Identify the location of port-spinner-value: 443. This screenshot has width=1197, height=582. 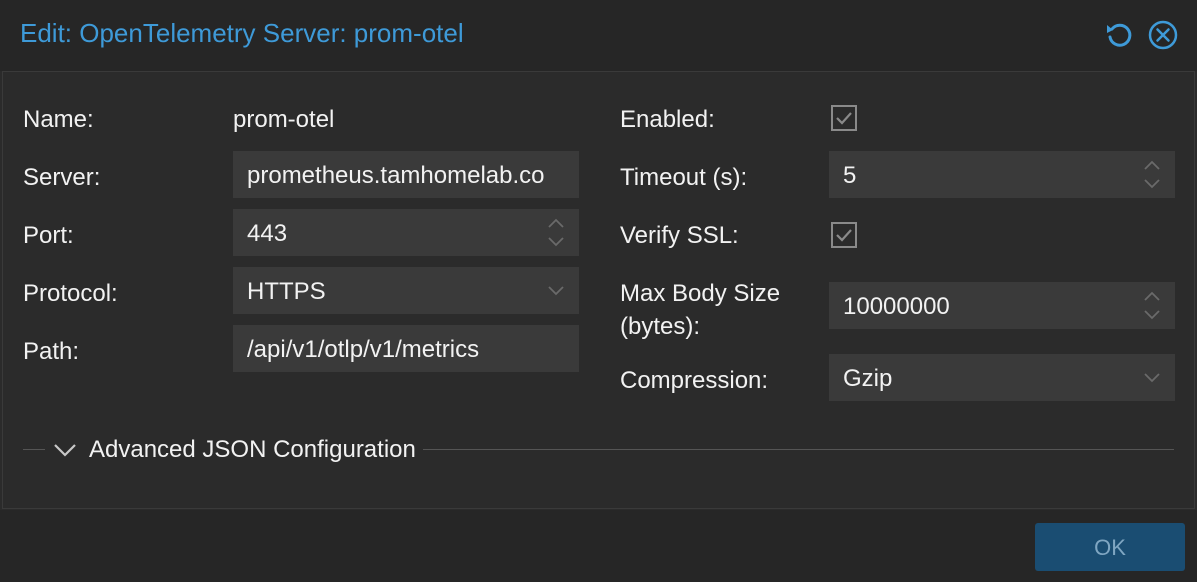
(267, 233).